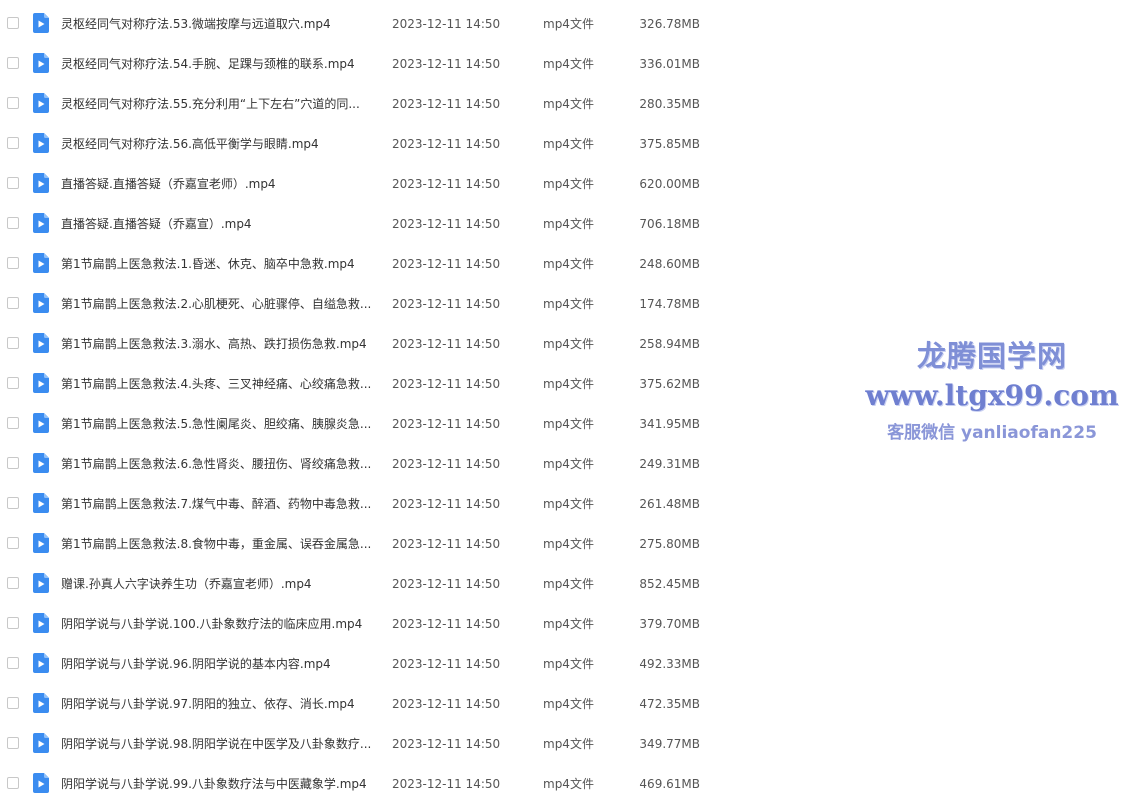 Image resolution: width=1124 pixels, height=805 pixels. What do you see at coordinates (669, 504) in the screenshot?
I see `file-size: 261.48MB` at bounding box center [669, 504].